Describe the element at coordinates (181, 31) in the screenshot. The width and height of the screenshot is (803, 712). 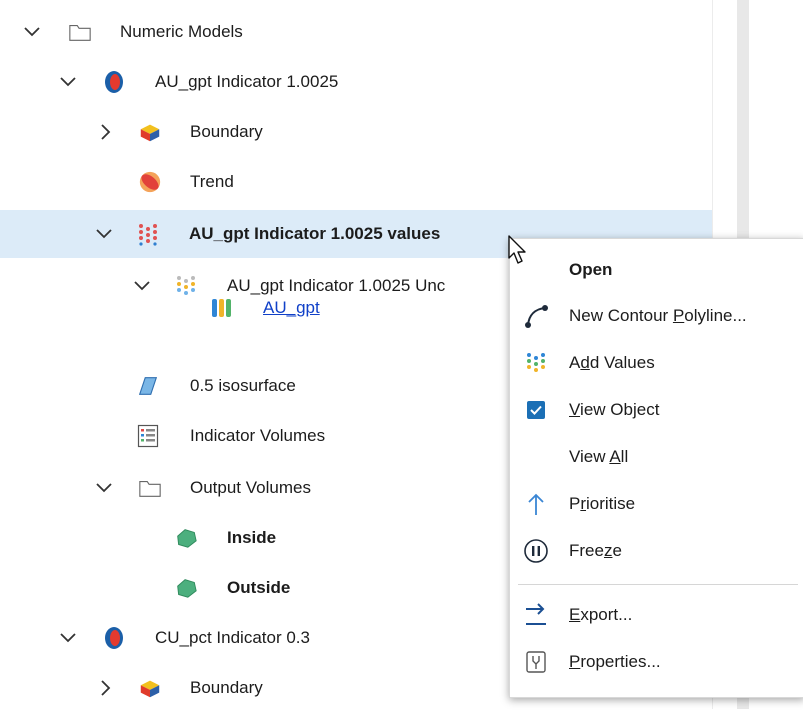
I see `tree-label: Numeric Models` at that location.